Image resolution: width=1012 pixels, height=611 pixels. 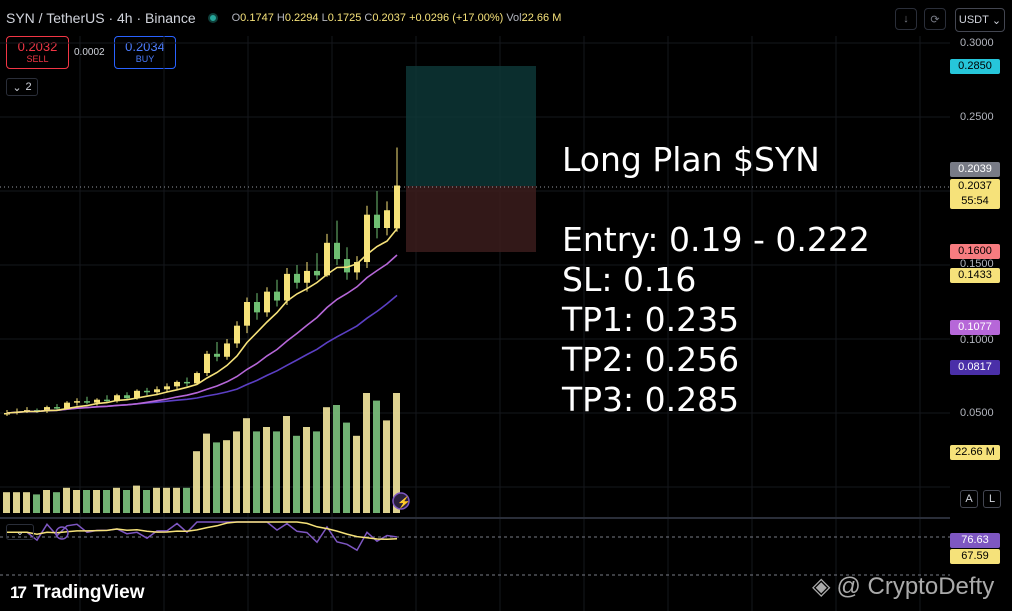 What do you see at coordinates (691, 159) in the screenshot?
I see `plan-title: Long Plan $SYN` at bounding box center [691, 159].